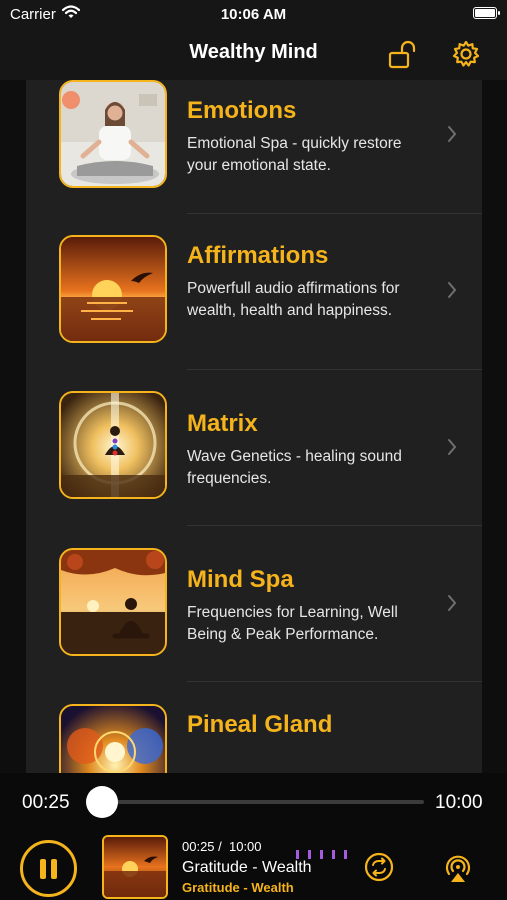 Image resolution: width=507 pixels, height=900 pixels. Describe the element at coordinates (240, 579) in the screenshot. I see `item-title: Mind Spa` at that location.